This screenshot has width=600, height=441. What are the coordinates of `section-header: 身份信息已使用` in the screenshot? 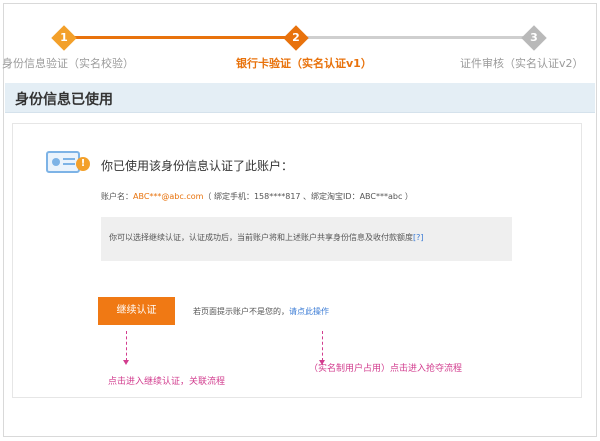 It's located at (300, 98).